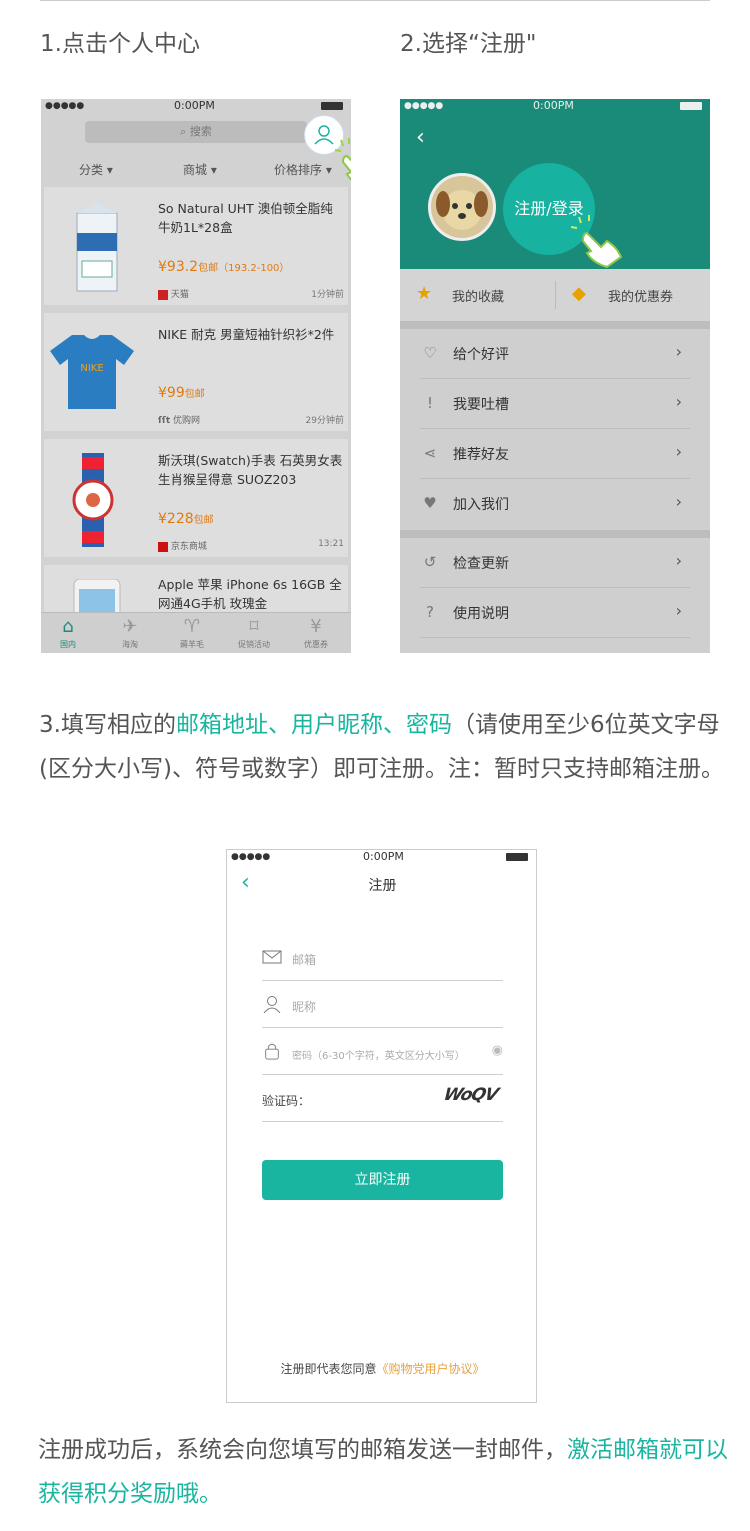 The width and height of the screenshot is (750, 1531). I want to click on product-source: ſſt 优购网, so click(179, 421).